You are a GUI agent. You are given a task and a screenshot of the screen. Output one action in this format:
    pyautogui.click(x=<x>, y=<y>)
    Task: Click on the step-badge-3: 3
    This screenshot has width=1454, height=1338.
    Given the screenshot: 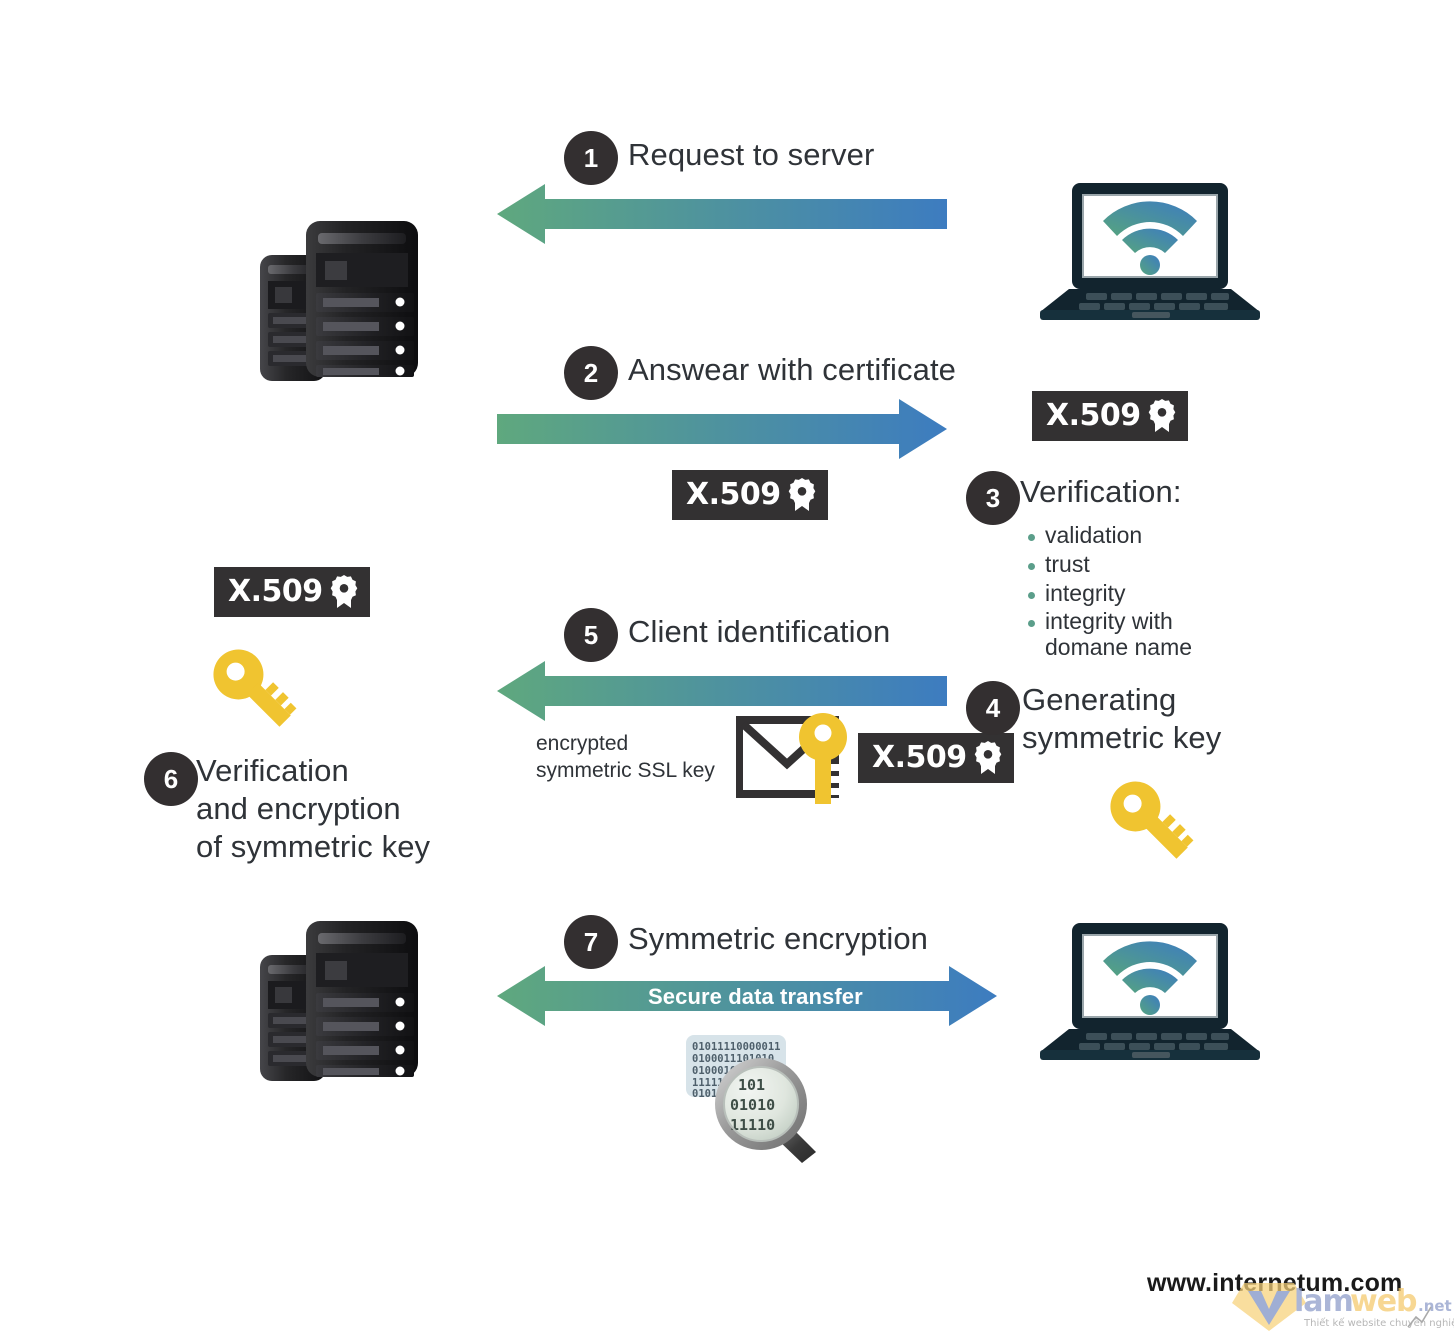 What is the action you would take?
    pyautogui.click(x=993, y=498)
    